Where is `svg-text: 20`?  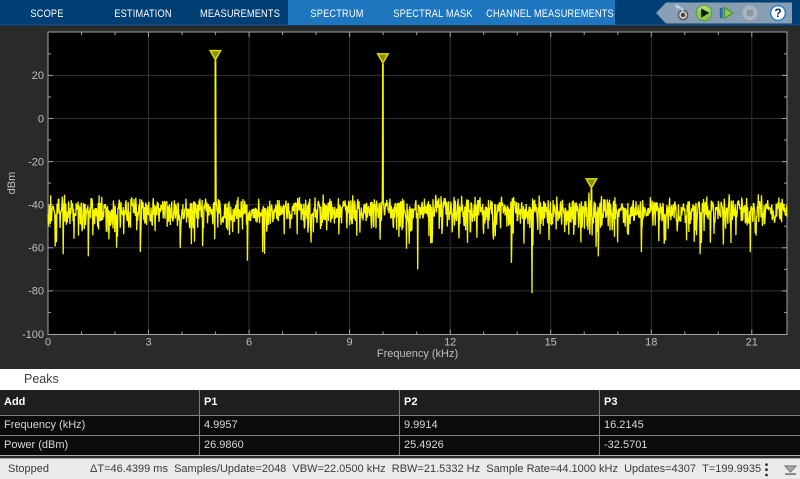
svg-text: 20 is located at coordinates (38, 76).